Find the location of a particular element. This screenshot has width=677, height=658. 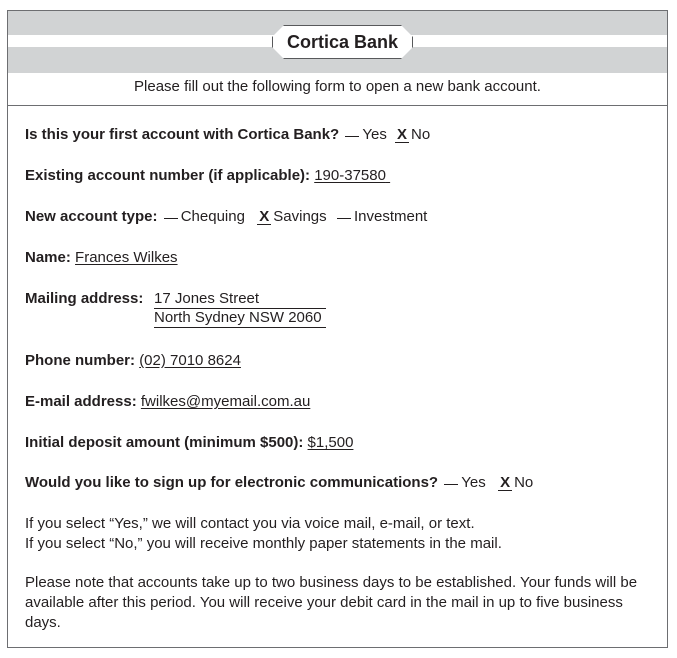

mailing-address-field: 17 Jones Street North Sydney NSW 2060 is located at coordinates (240, 309).